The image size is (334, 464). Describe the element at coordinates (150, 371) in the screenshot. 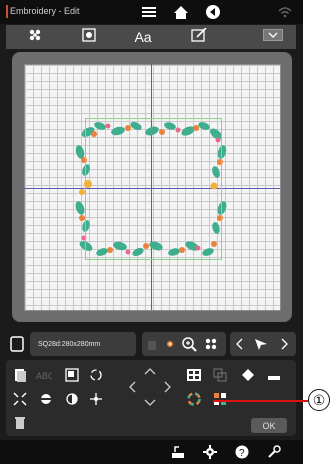

I see `move-up-icon` at that location.